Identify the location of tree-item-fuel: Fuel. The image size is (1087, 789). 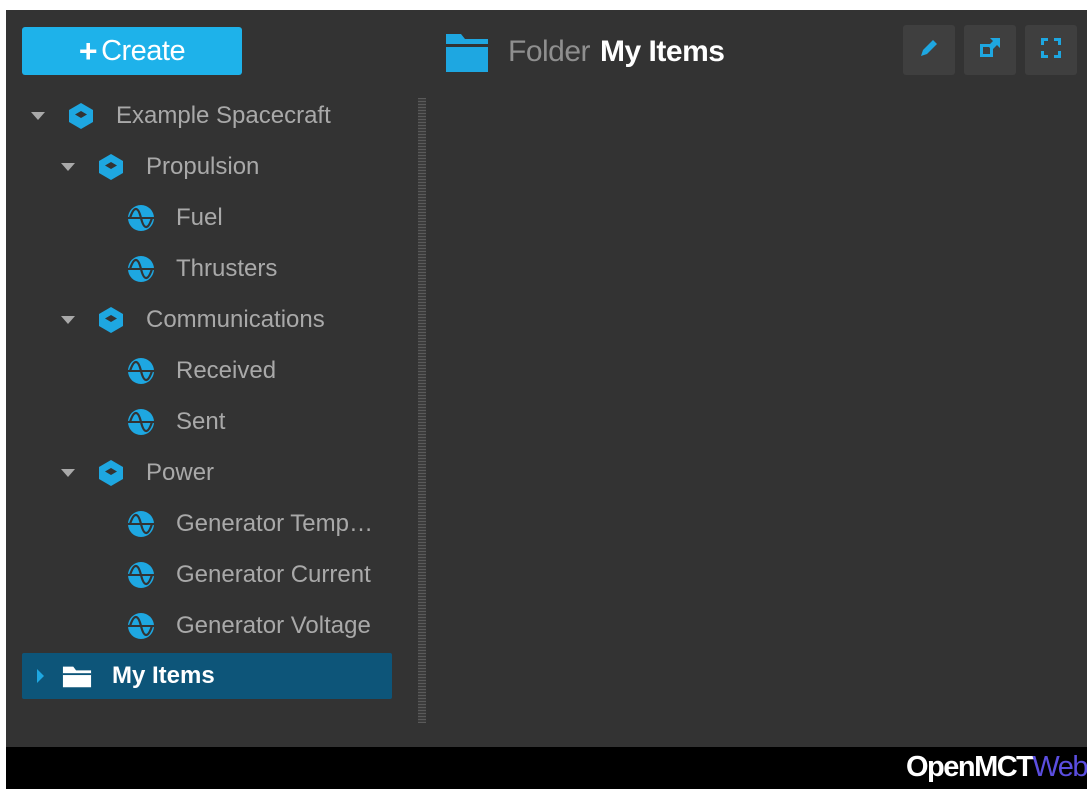
(212, 217).